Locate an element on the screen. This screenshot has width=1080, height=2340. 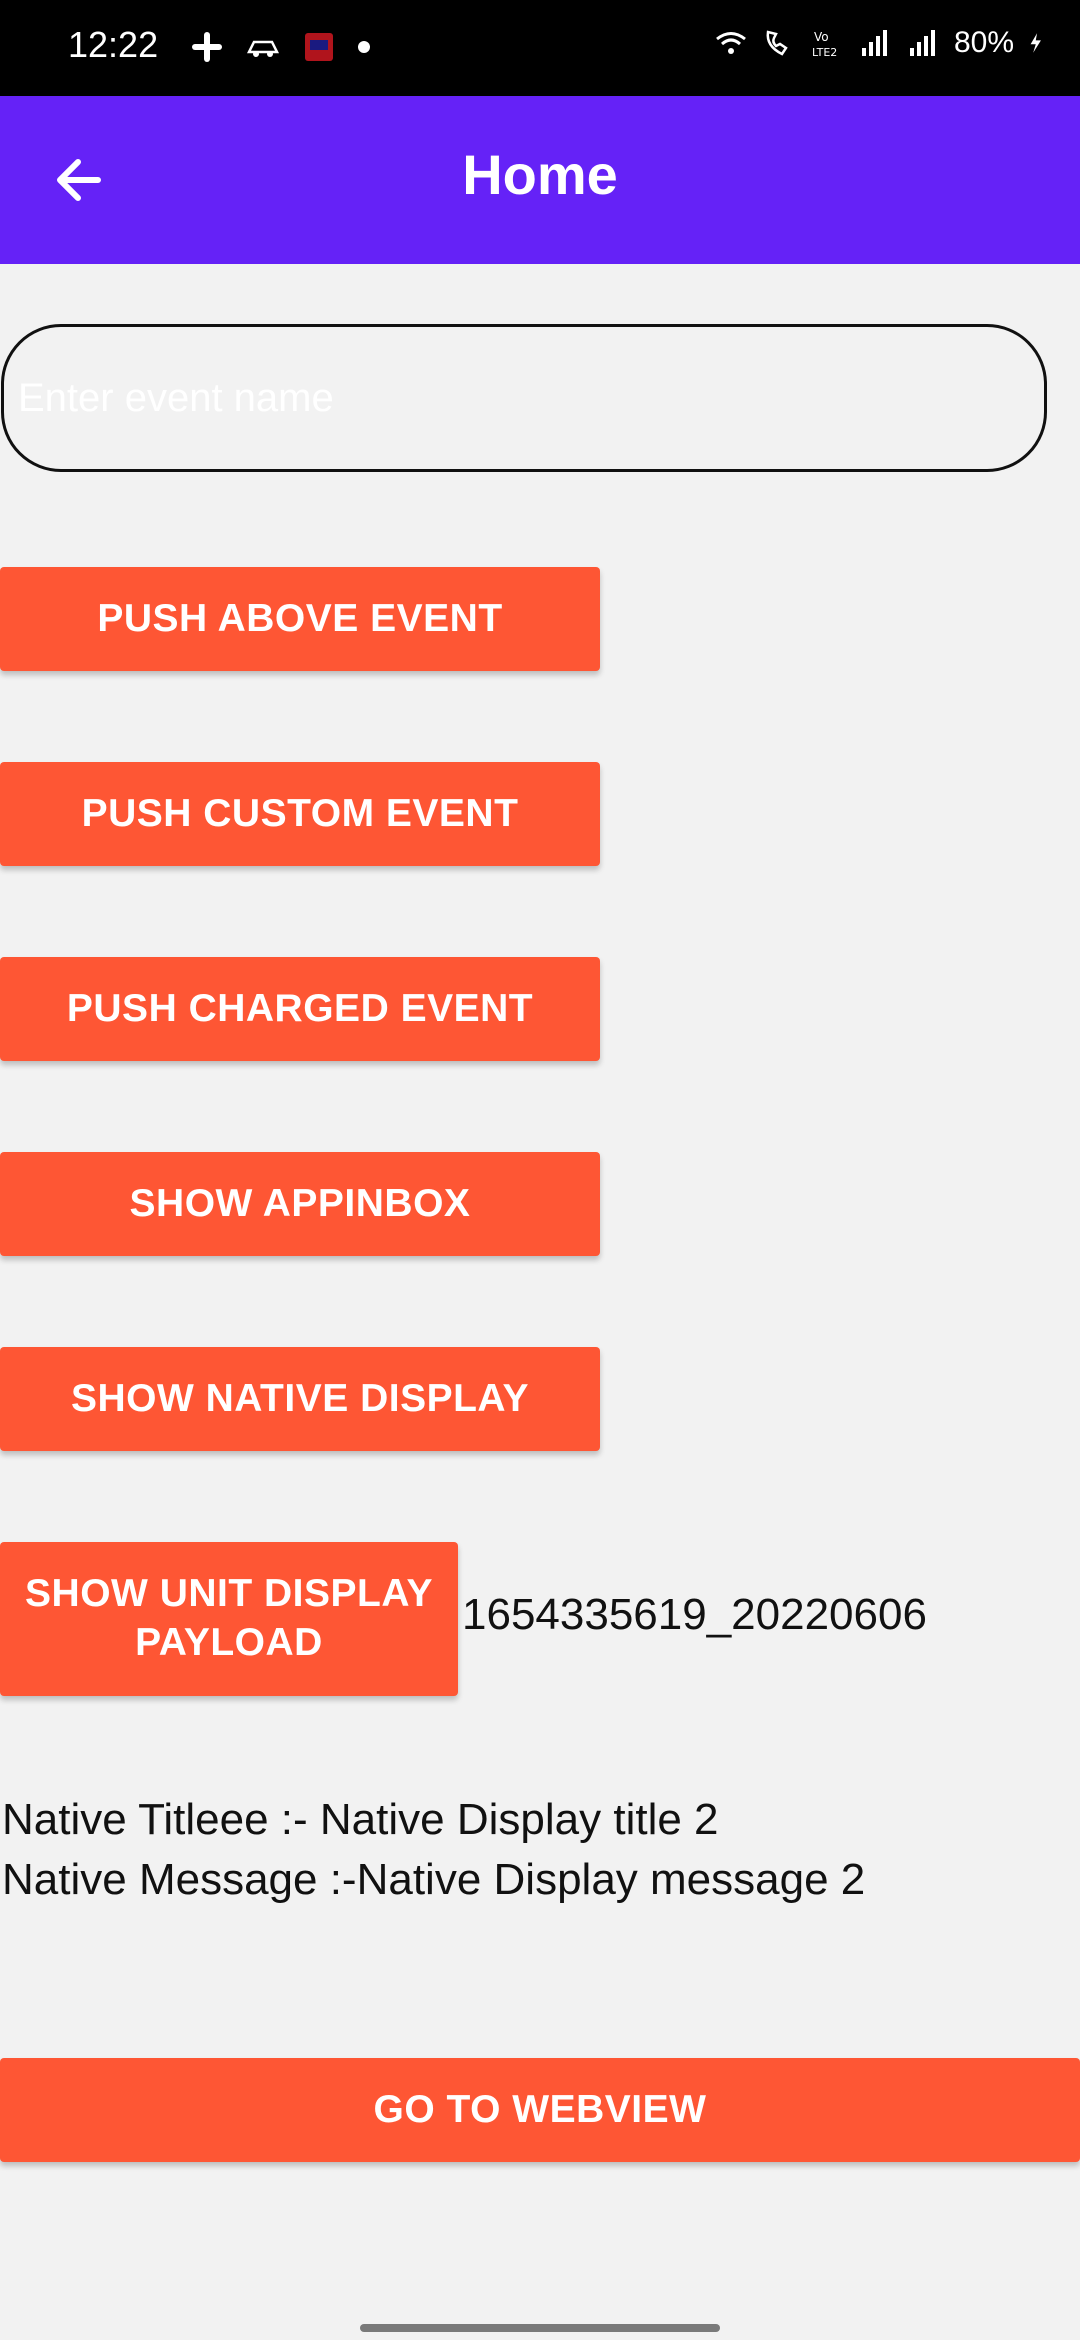
home-indicator is located at coordinates (540, 2328).